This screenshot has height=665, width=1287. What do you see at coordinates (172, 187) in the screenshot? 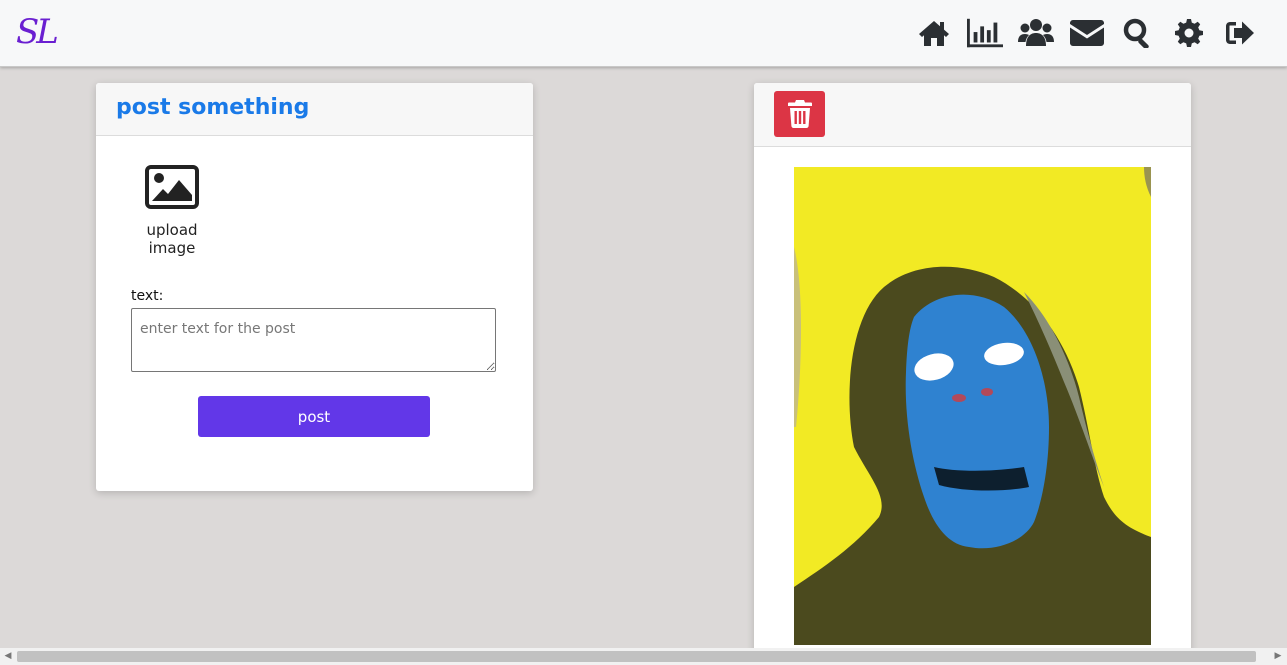
I see `image-icon` at bounding box center [172, 187].